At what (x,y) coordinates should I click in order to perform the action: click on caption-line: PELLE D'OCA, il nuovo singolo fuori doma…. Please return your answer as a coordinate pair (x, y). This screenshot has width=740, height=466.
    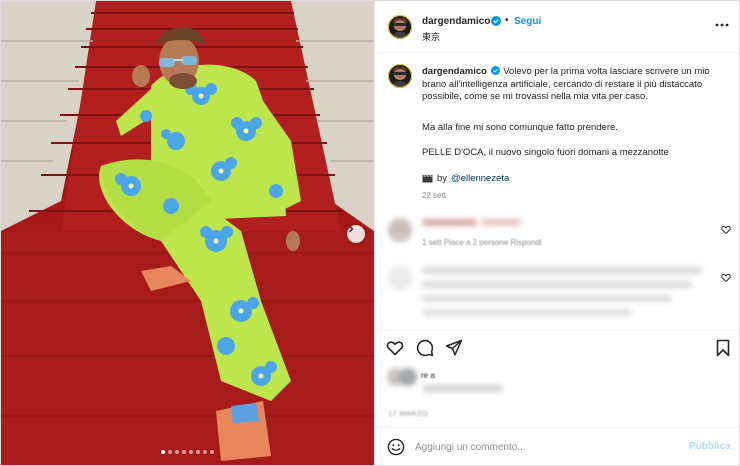
    Looking at the image, I should click on (545, 152).